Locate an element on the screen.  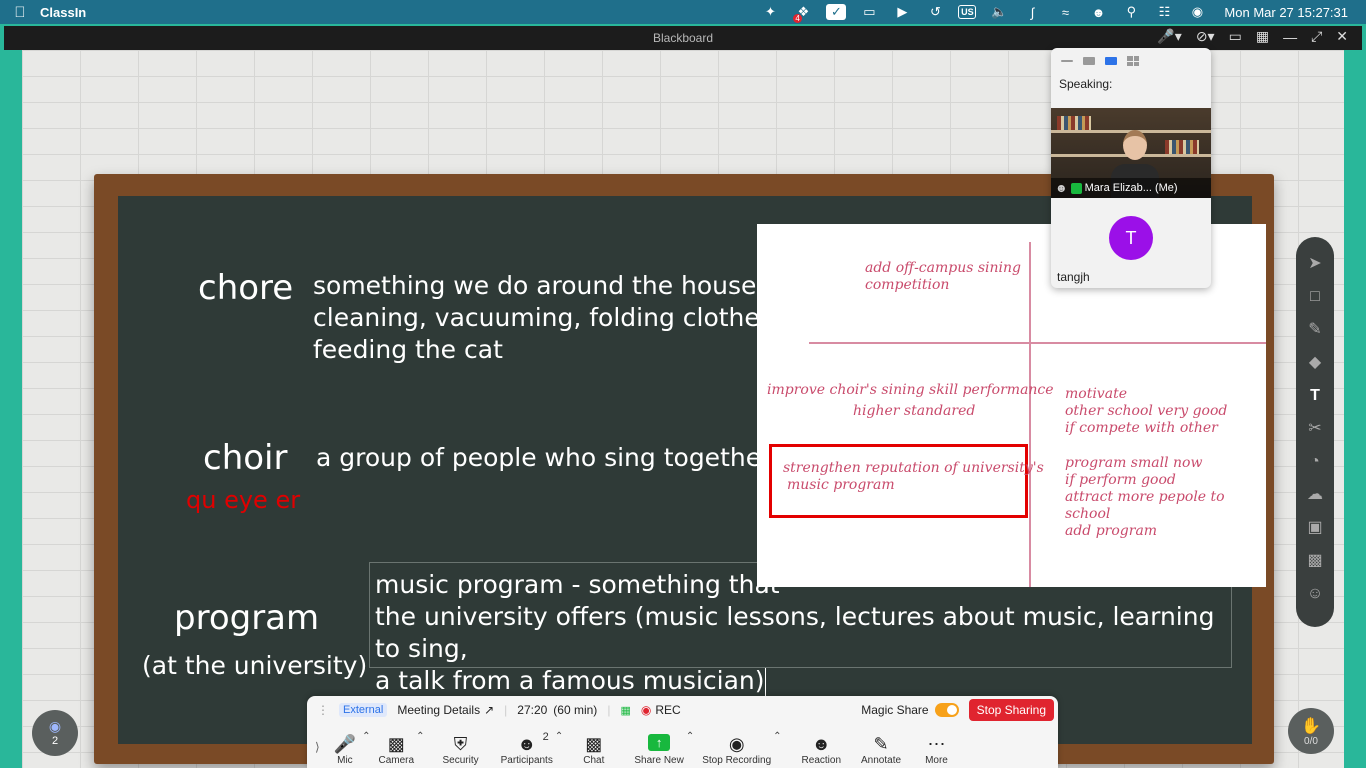
marquee-select-icon: □ is located at coordinates (1315, 297).